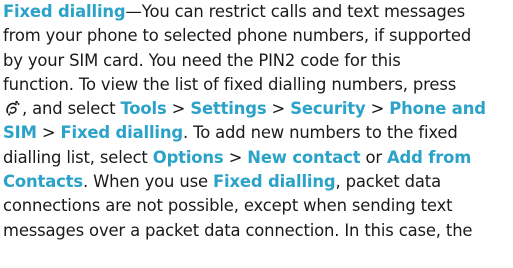 The height and width of the screenshot is (268, 513). I want to click on body-text: , and select, so click(71, 109).